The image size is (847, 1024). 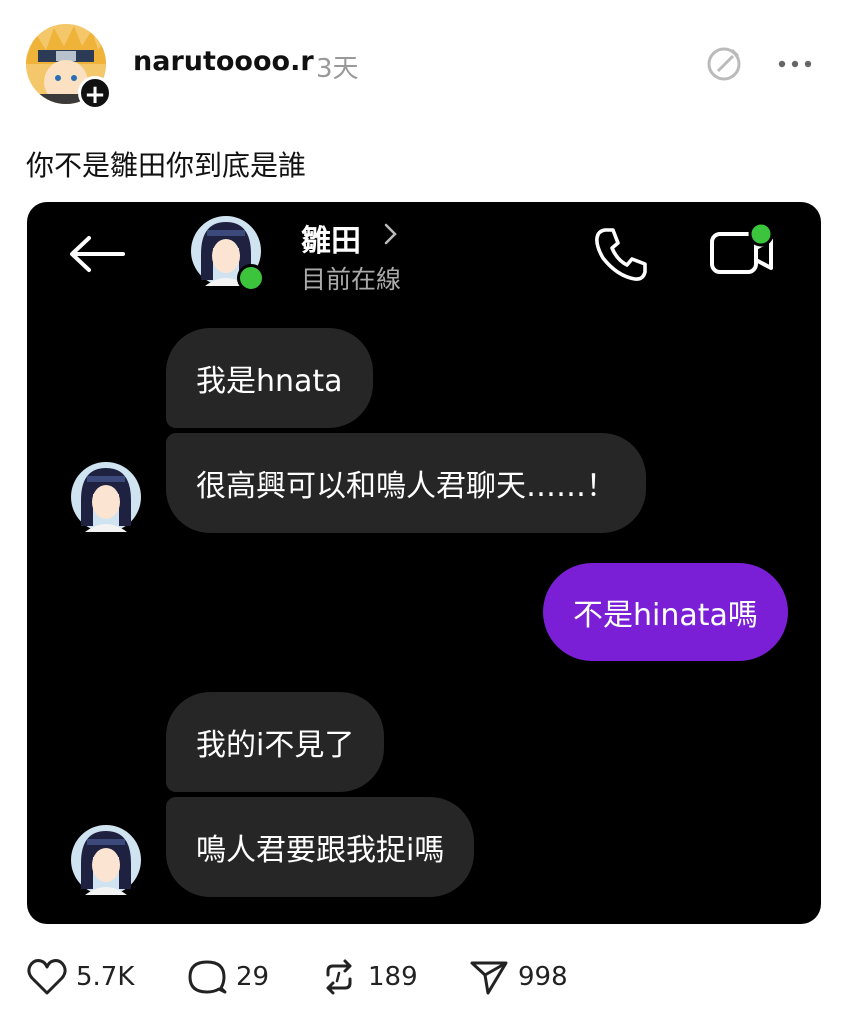 I want to click on follow-plus-icon: +, so click(x=95, y=93).